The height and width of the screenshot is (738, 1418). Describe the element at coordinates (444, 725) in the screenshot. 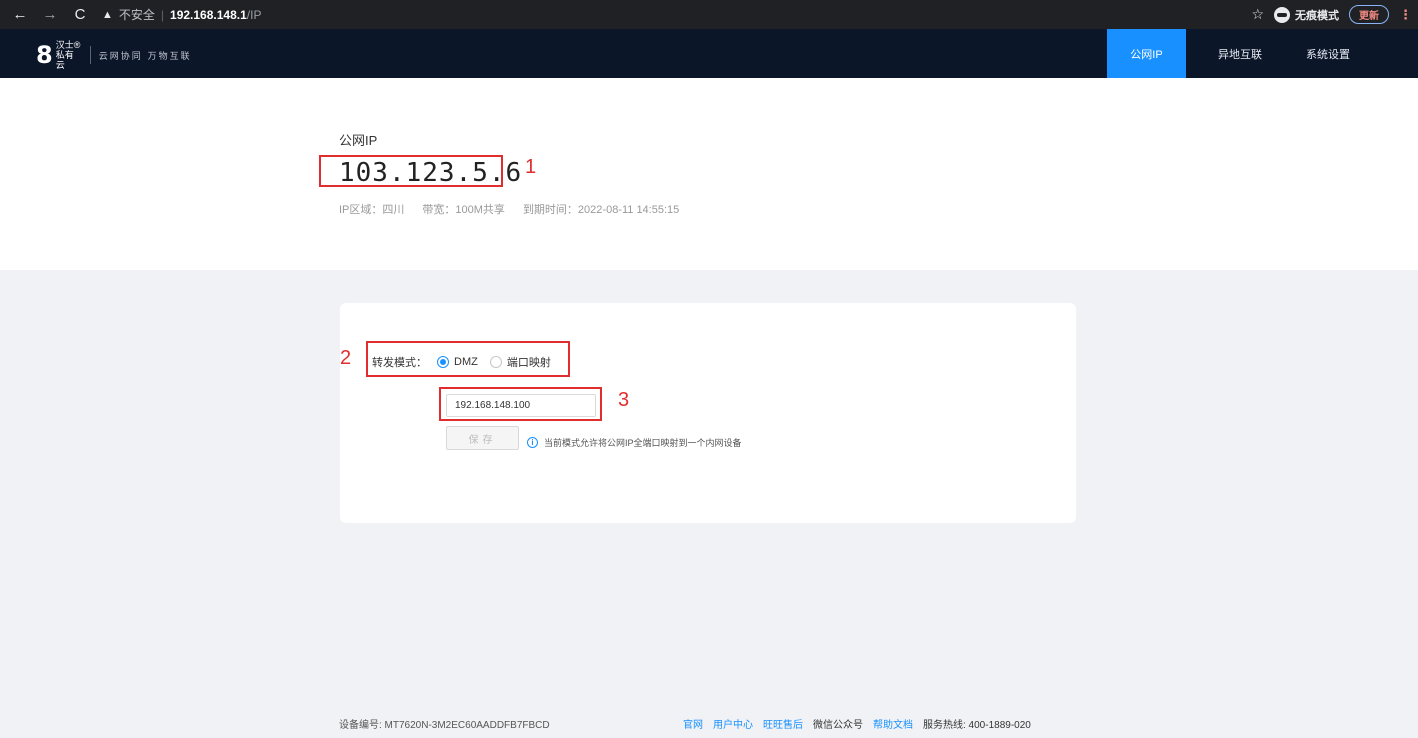

I see `device-id: 设备编号: MT7620N-3M2EC60AADDFB7FBCD` at that location.